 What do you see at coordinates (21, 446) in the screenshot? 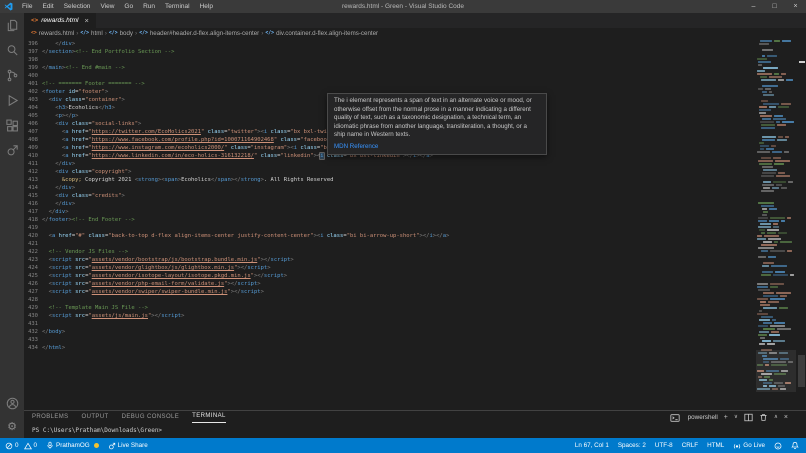
I see `problems-status: 0 0` at bounding box center [21, 446].